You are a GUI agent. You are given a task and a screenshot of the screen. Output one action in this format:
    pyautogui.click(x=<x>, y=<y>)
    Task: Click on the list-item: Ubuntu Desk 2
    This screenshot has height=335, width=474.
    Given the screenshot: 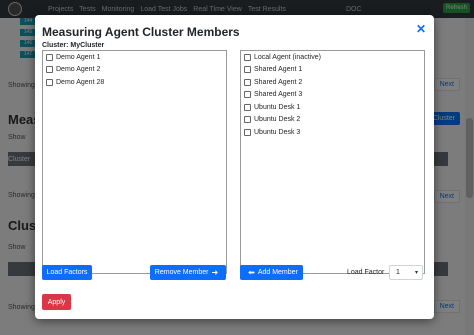 What is the action you would take?
    pyautogui.click(x=332, y=120)
    